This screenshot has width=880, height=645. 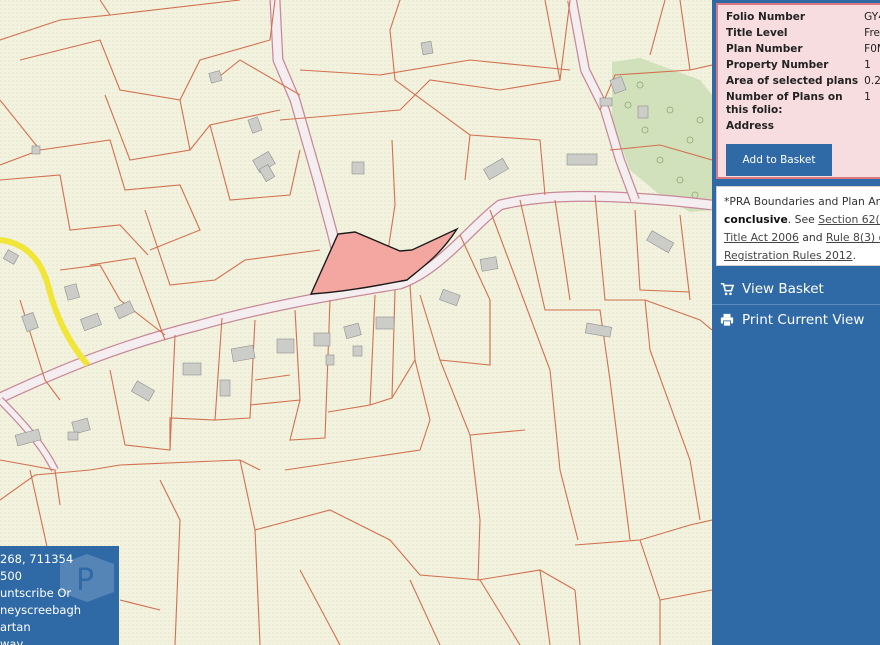 What do you see at coordinates (872, 81) in the screenshot?
I see `info-value: 0.29 he` at bounding box center [872, 81].